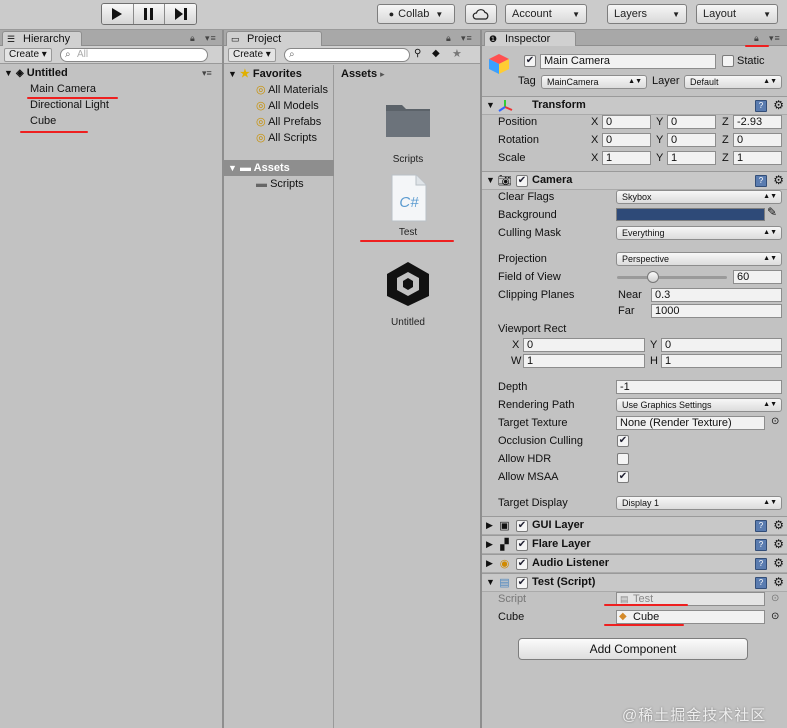 The width and height of the screenshot is (787, 728). Describe the element at coordinates (279, 168) in the screenshot. I see `assets-folder-row: ▼ ▬ Assets` at that location.